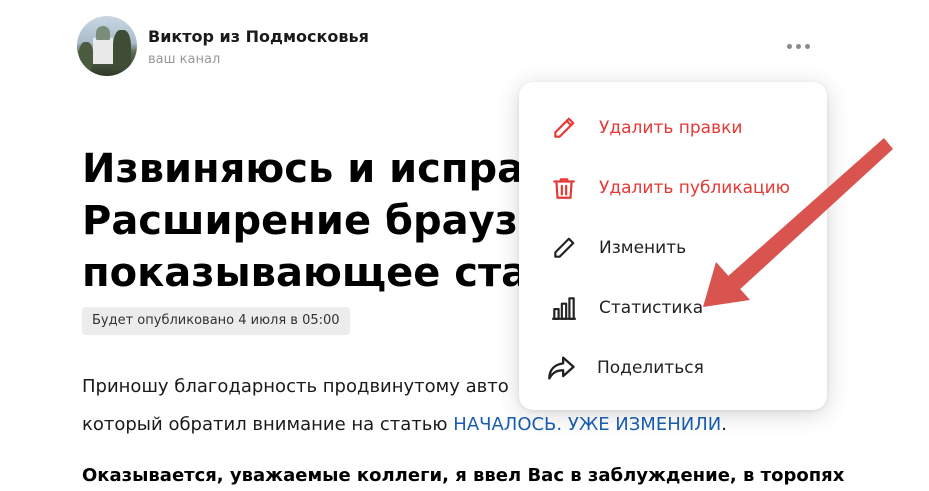 The width and height of the screenshot is (929, 491). I want to click on menu-item-label: Статистика, so click(651, 308).